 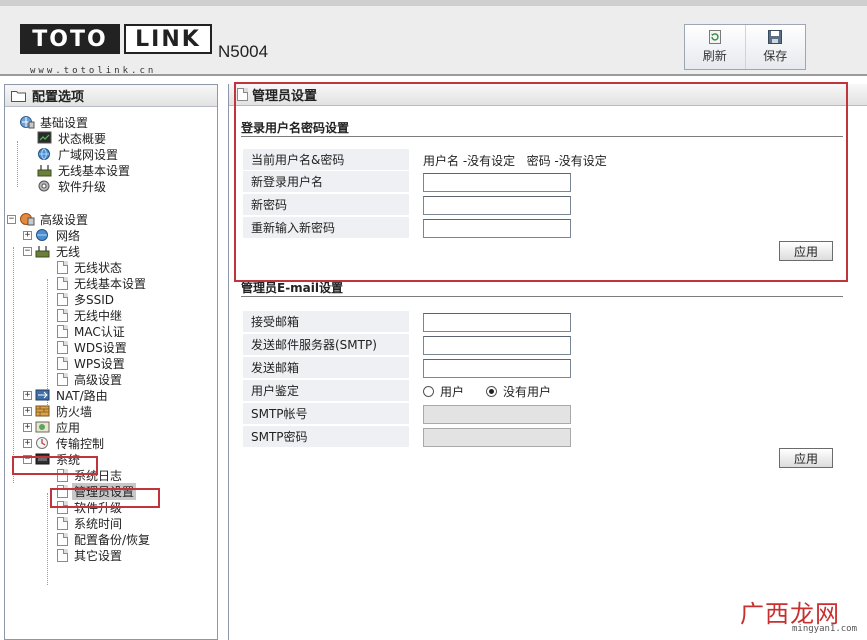 What do you see at coordinates (497, 437) in the screenshot?
I see `smtp-password-input` at bounding box center [497, 437].